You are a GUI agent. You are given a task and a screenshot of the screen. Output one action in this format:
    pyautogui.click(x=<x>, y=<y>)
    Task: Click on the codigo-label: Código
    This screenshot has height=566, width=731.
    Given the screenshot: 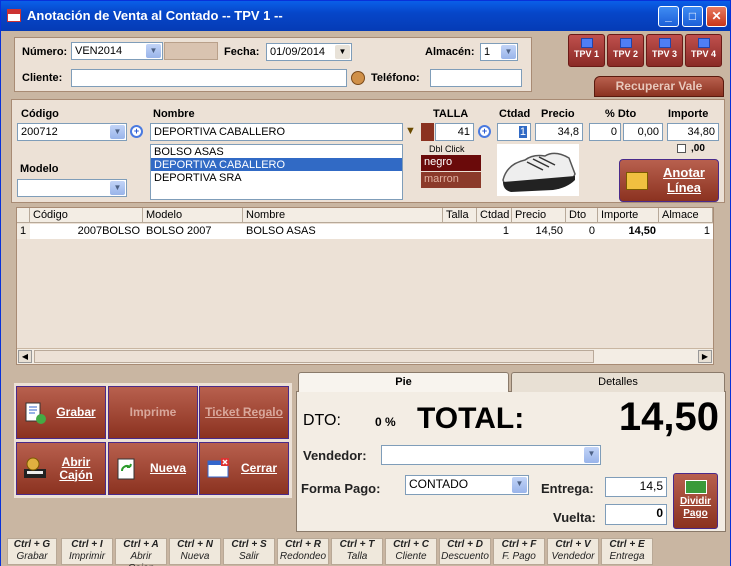 What is the action you would take?
    pyautogui.click(x=40, y=114)
    